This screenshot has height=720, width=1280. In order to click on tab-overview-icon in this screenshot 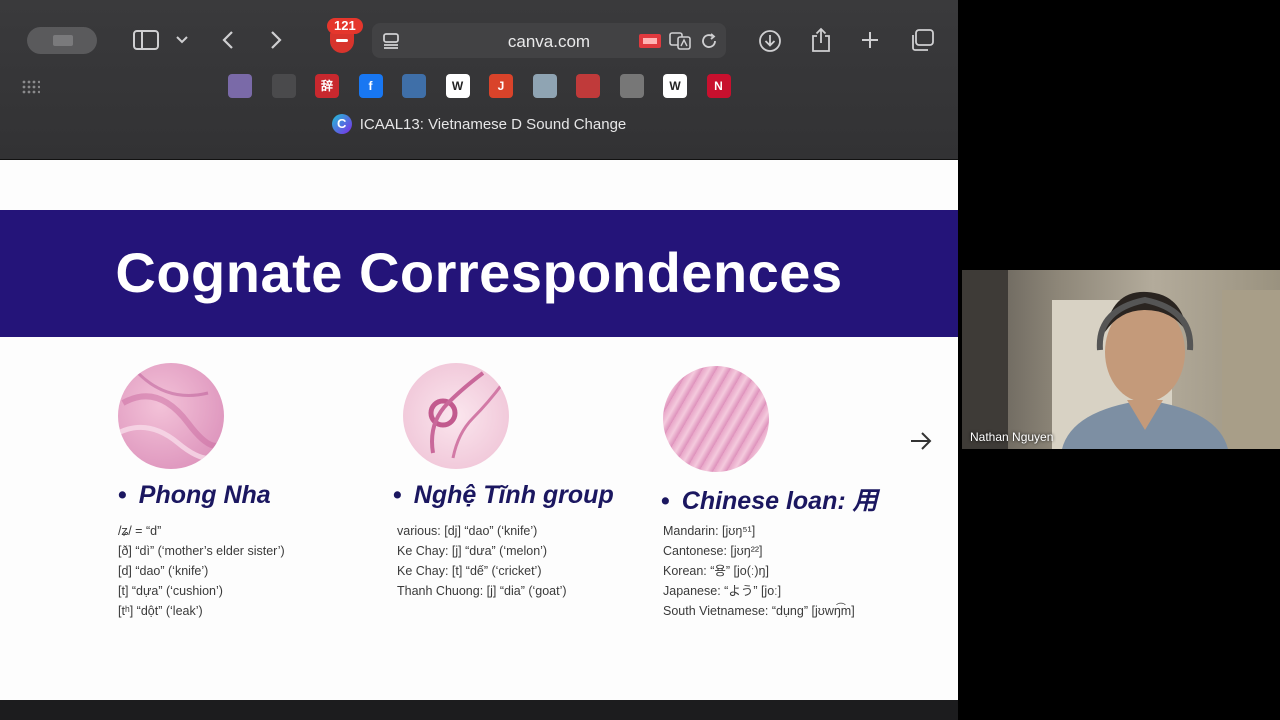, I will do `click(923, 40)`.